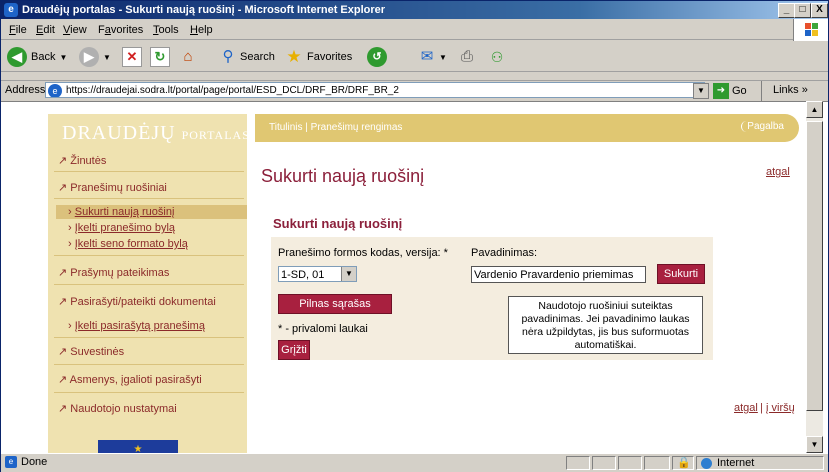 This screenshot has width=829, height=472. I want to click on sidebar-item-ikelti-seno-formato-byla: › Įkelti seno formato bylą, so click(128, 244).